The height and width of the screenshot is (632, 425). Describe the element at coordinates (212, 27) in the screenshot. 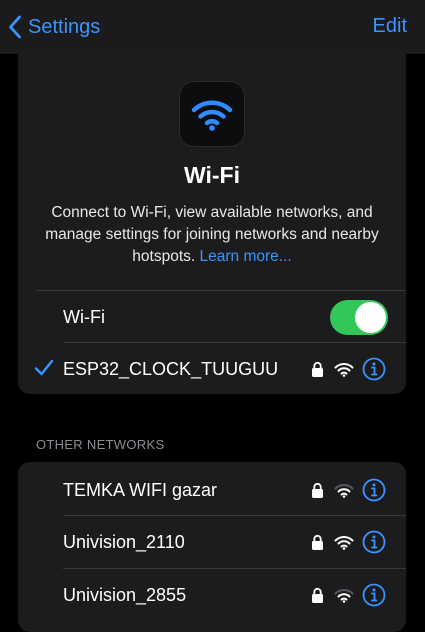

I see `navigation-bar: Settings Edit` at that location.